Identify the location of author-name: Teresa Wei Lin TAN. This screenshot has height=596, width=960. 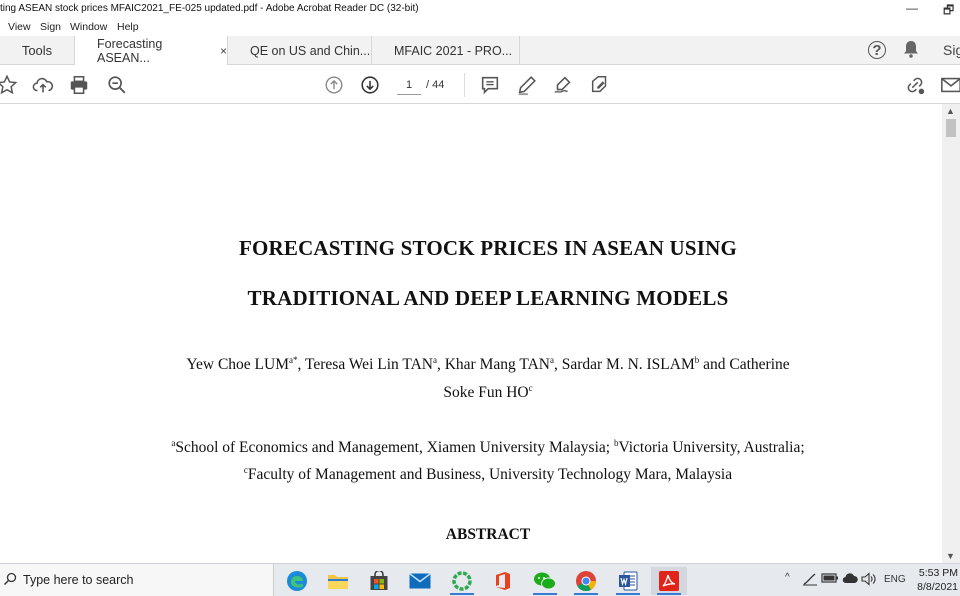
(368, 364).